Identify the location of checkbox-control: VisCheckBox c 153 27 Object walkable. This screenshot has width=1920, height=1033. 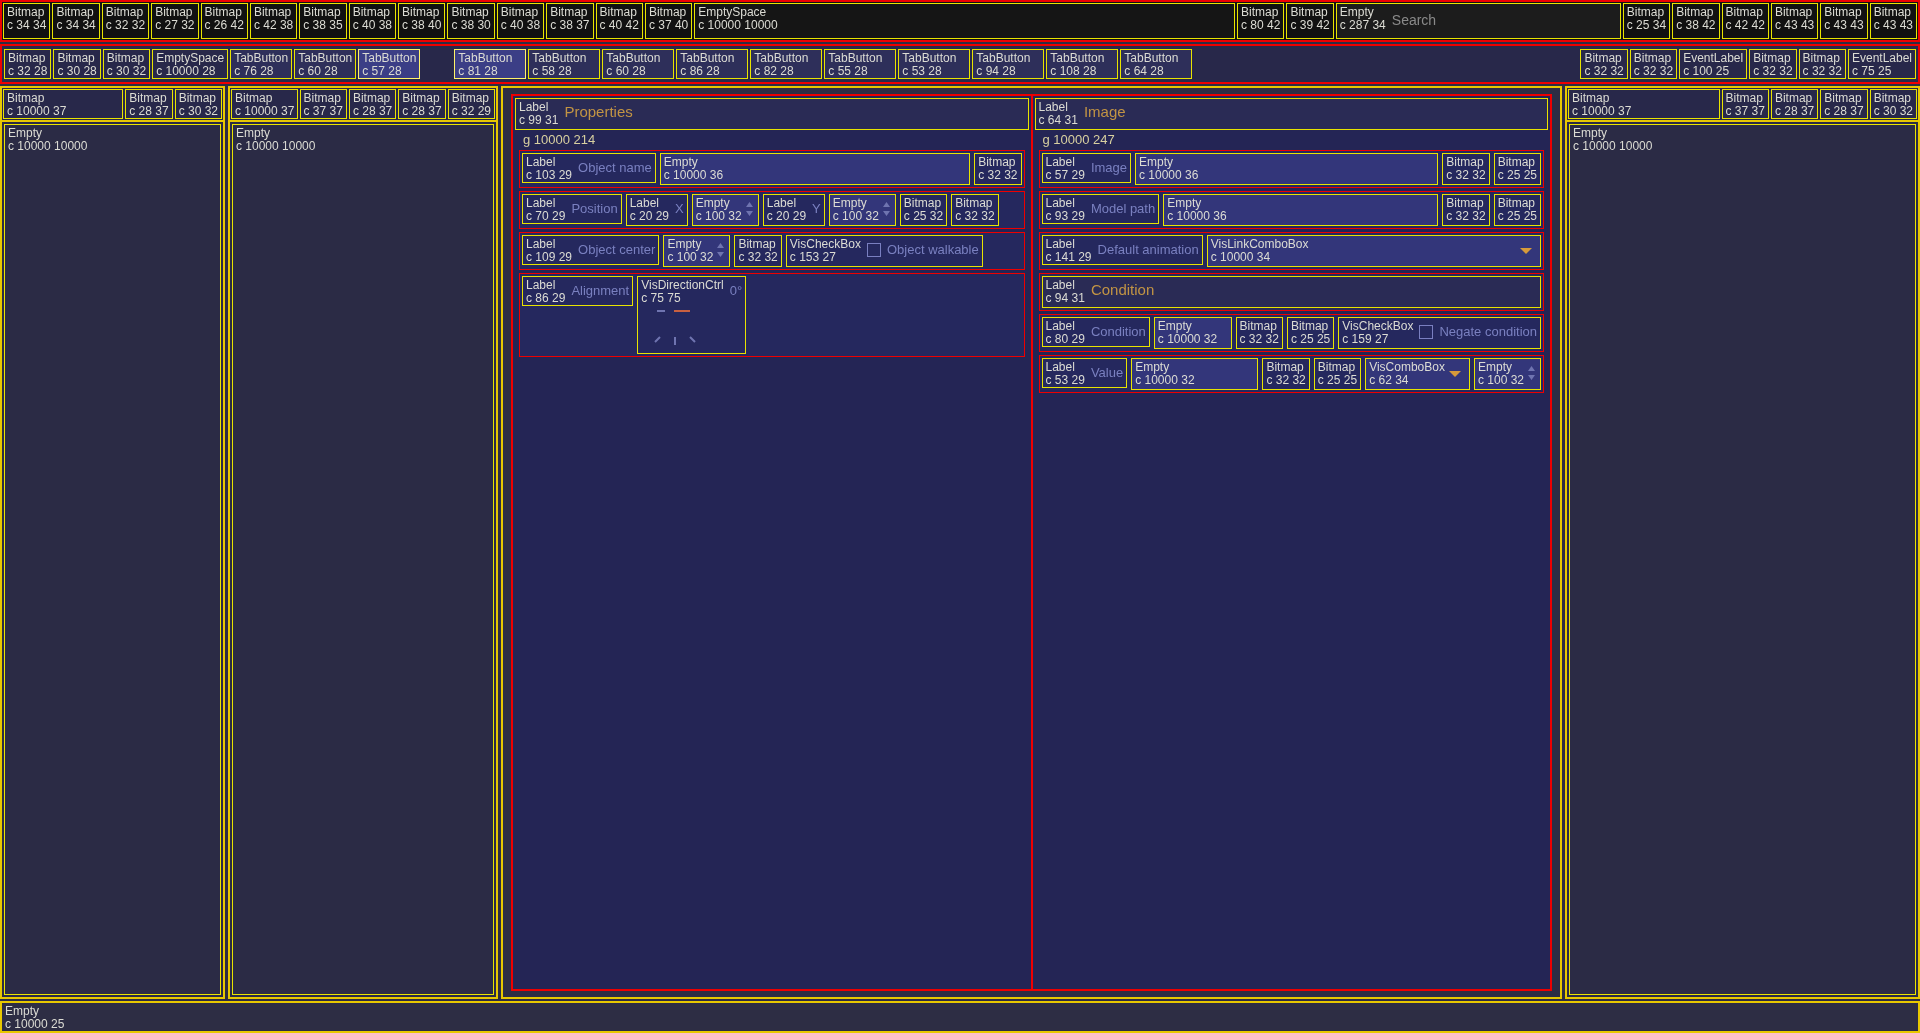
(884, 251).